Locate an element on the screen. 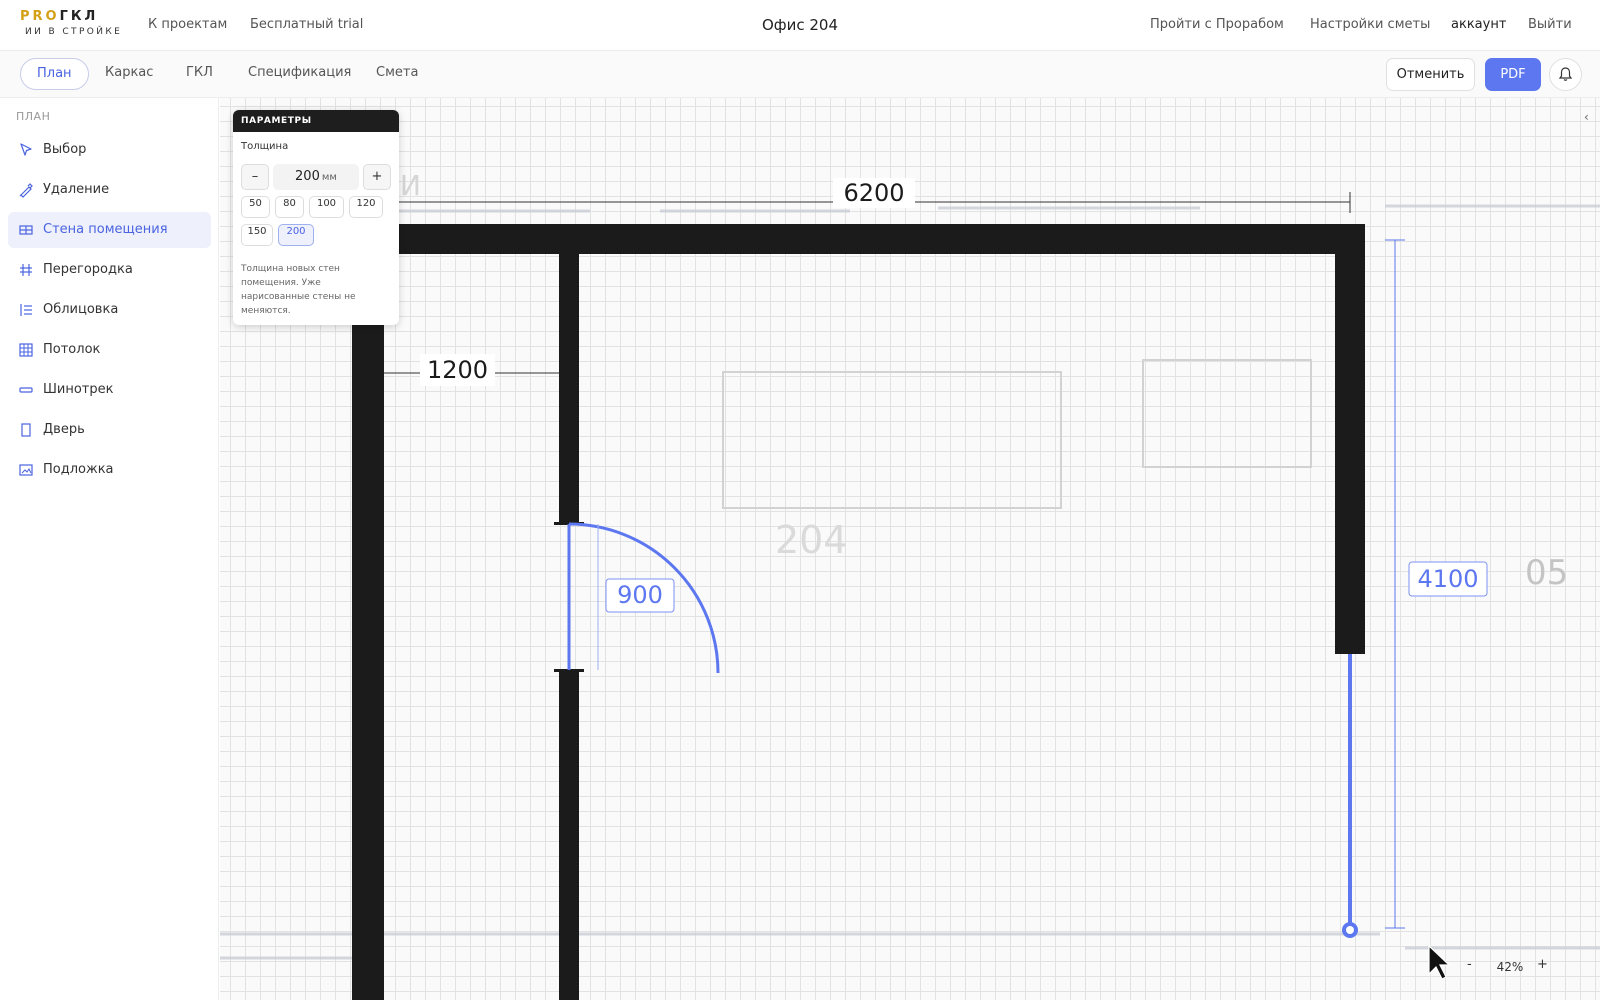  nav-logout-link: Выйти is located at coordinates (1550, 24).